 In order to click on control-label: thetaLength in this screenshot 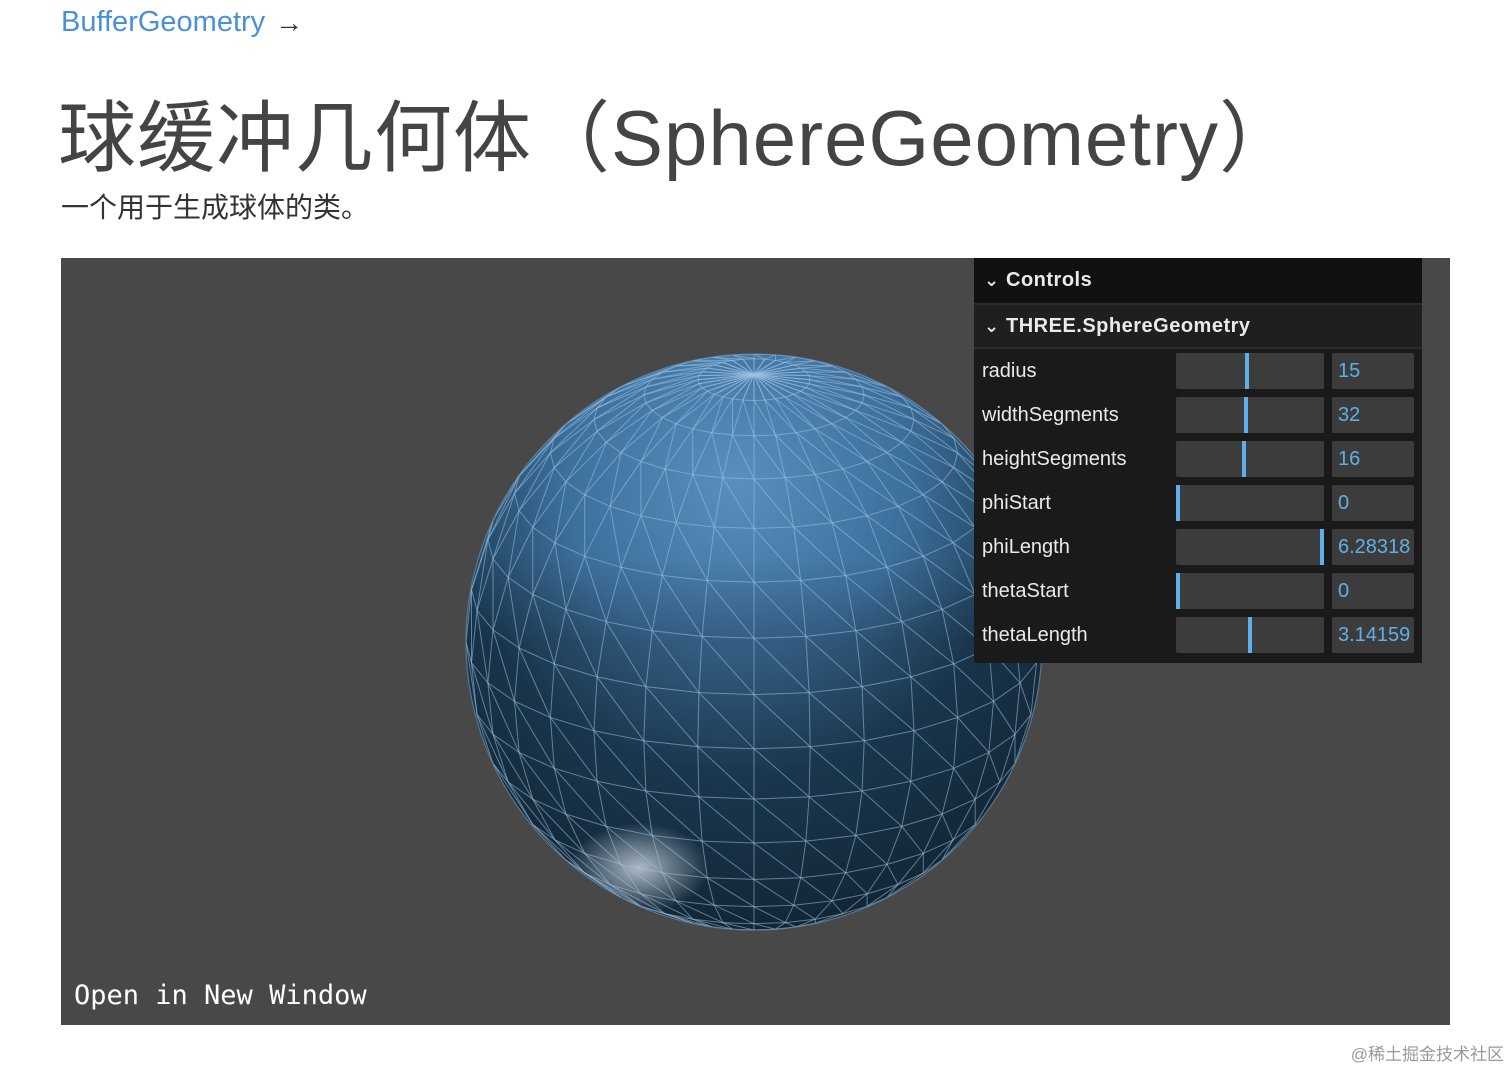, I will do `click(1035, 634)`.